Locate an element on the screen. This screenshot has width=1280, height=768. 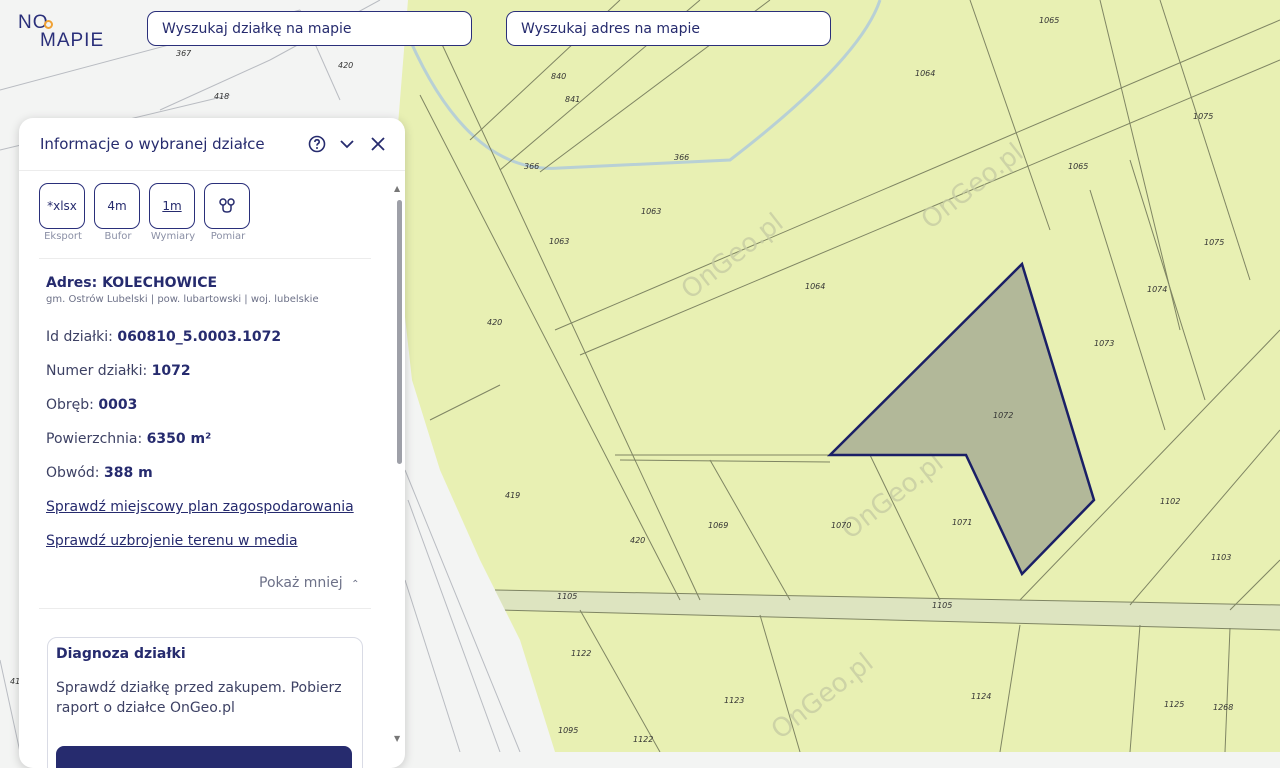
measure-points-icon is located at coordinates (227, 206).